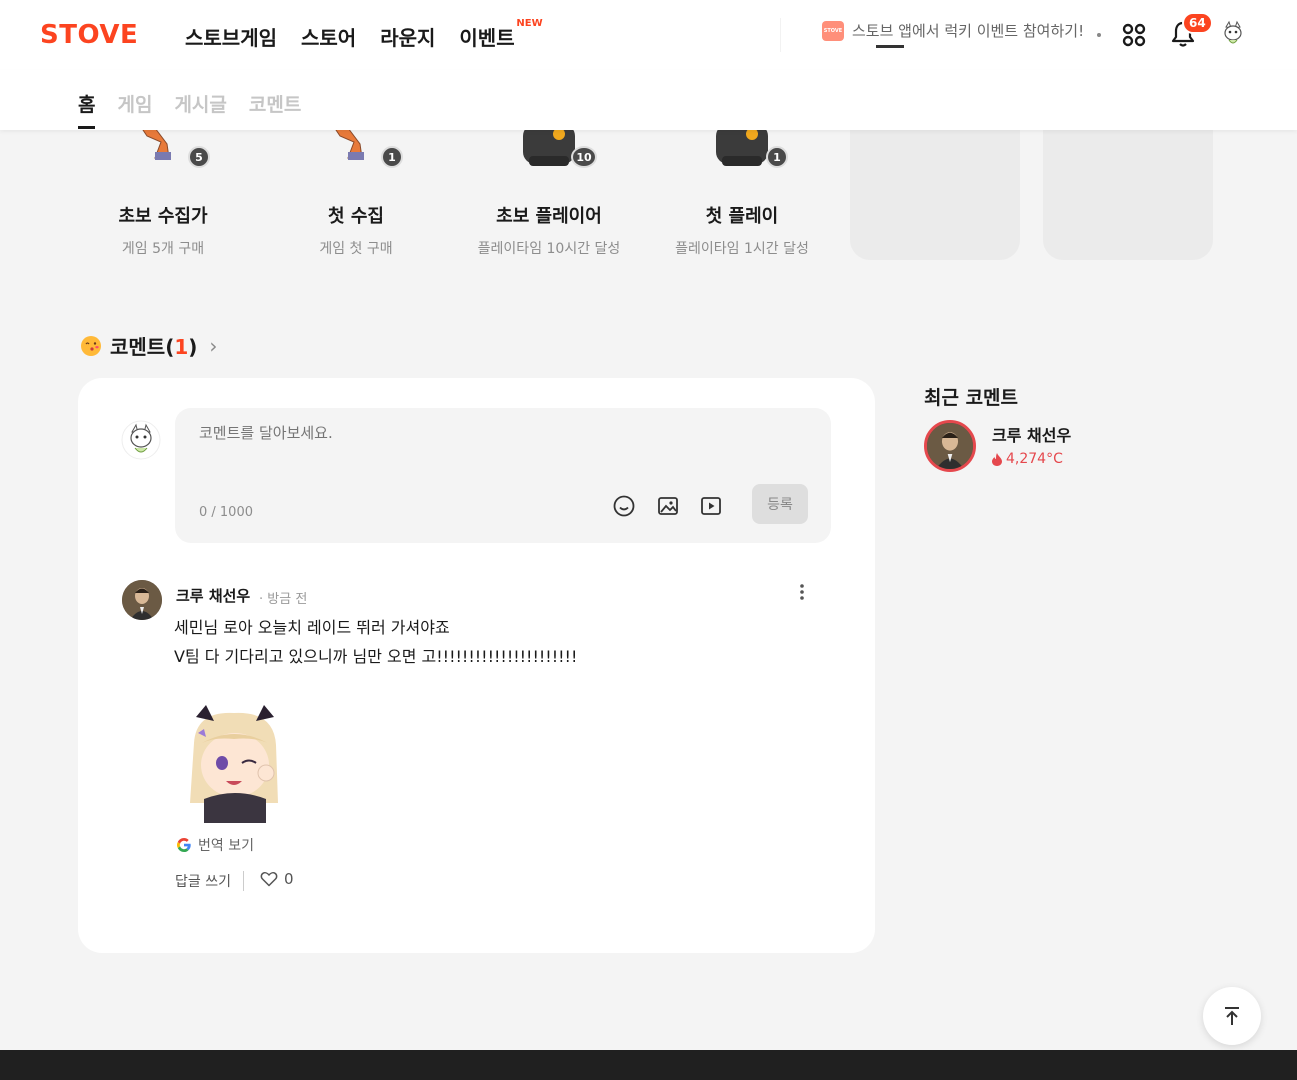 This screenshot has height=1080, width=1297. I want to click on arrow-up-icon, so click(1232, 1016).